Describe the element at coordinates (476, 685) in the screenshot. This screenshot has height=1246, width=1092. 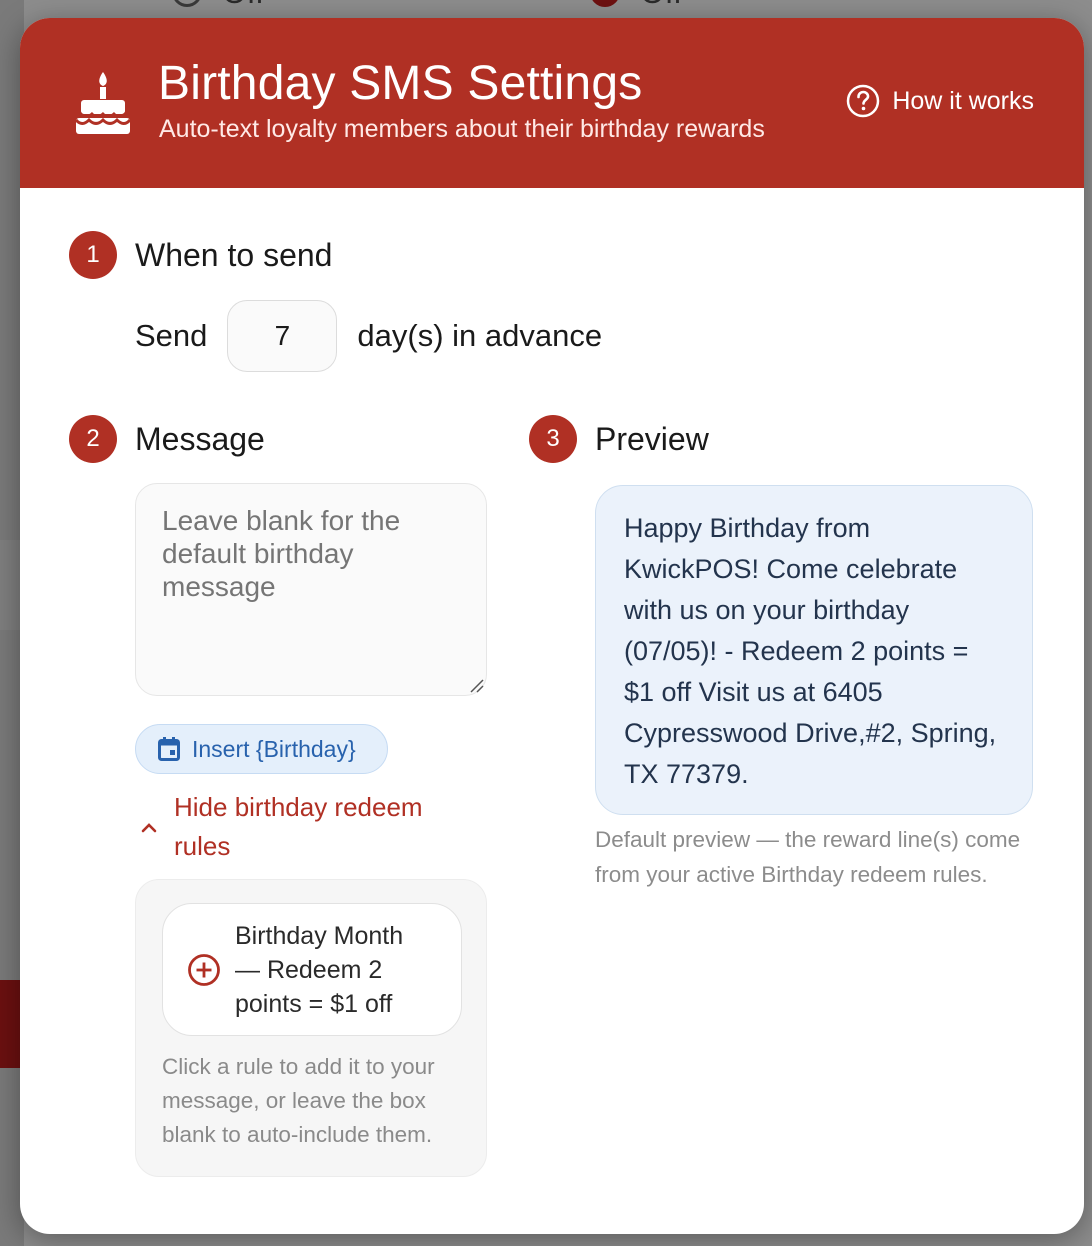
I see `resize-handle-icon` at that location.